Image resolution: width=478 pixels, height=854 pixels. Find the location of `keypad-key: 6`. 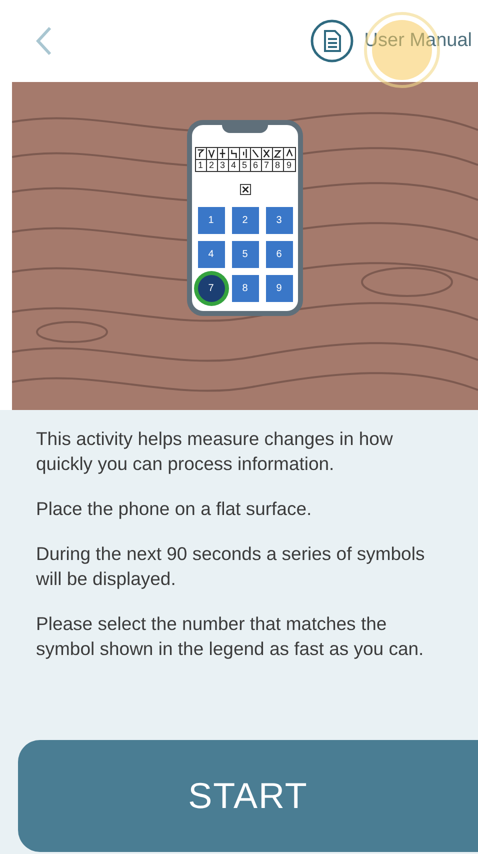

keypad-key: 6 is located at coordinates (279, 254).